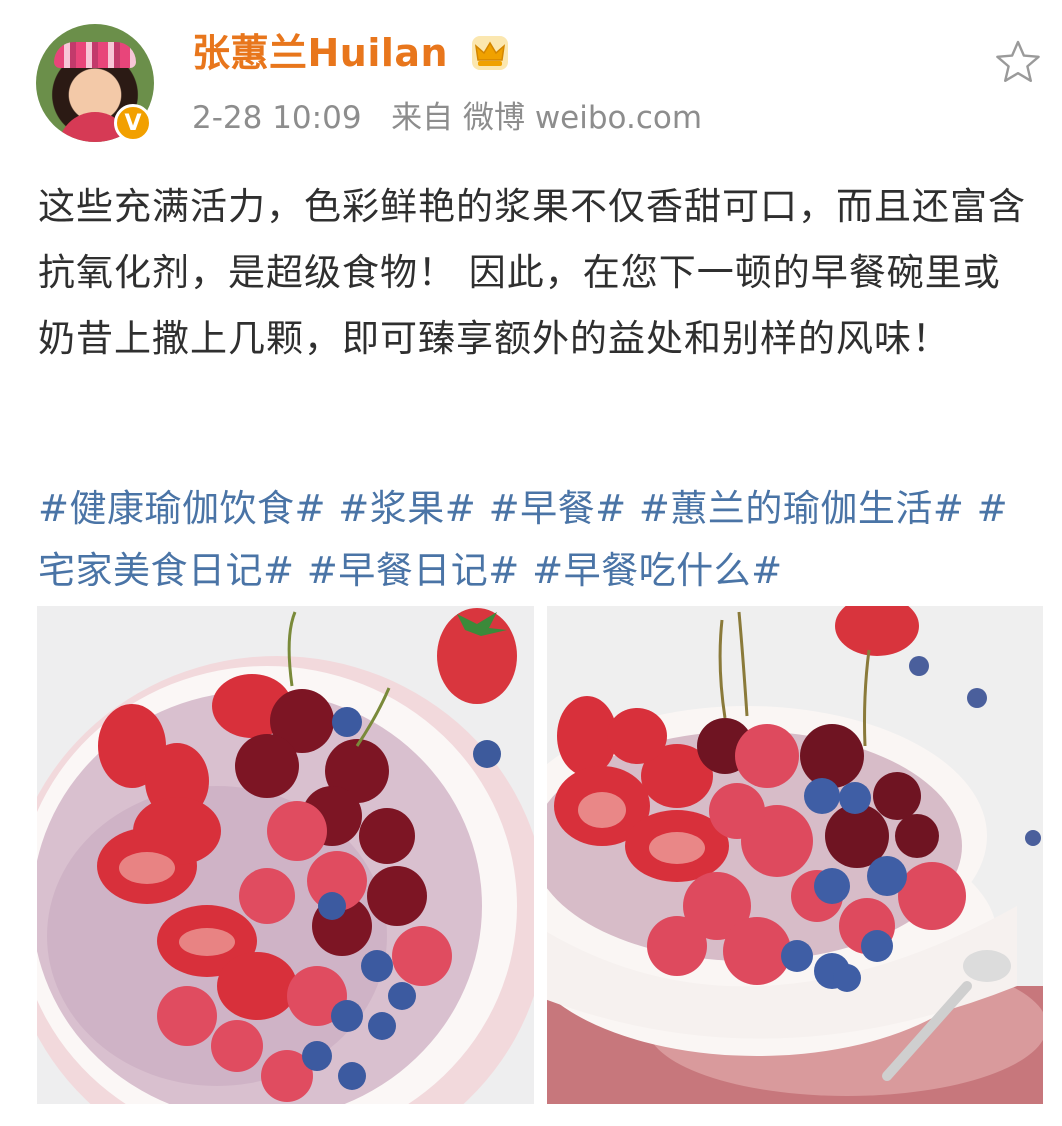 The width and height of the screenshot is (1062, 1126). What do you see at coordinates (407, 508) in the screenshot?
I see `hashtag-link: #浆果#` at bounding box center [407, 508].